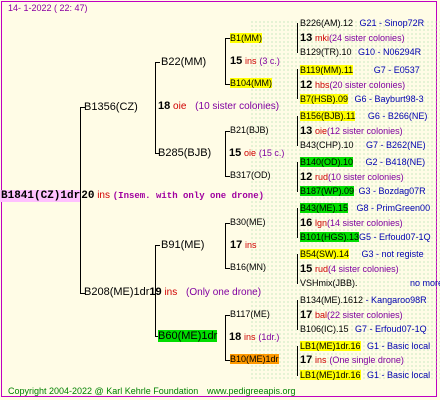 Image resolution: width=440 pixels, height=400 pixels. What do you see at coordinates (365, 208) in the screenshot?
I see `right-row-13: B43(ME).15 G8 - PrimGreen00` at bounding box center [365, 208].